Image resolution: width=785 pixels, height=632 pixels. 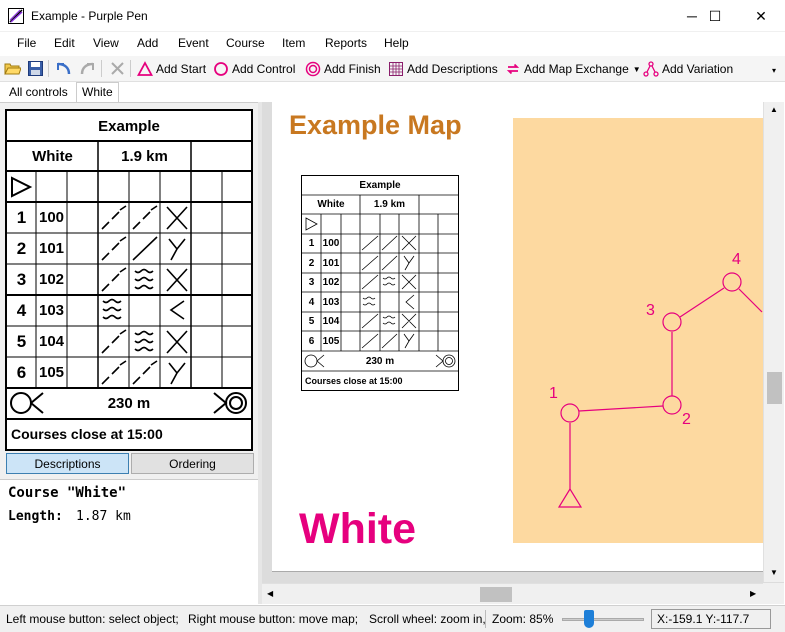 I want to click on zoom-label: Zoom: 85%, so click(x=523, y=619).